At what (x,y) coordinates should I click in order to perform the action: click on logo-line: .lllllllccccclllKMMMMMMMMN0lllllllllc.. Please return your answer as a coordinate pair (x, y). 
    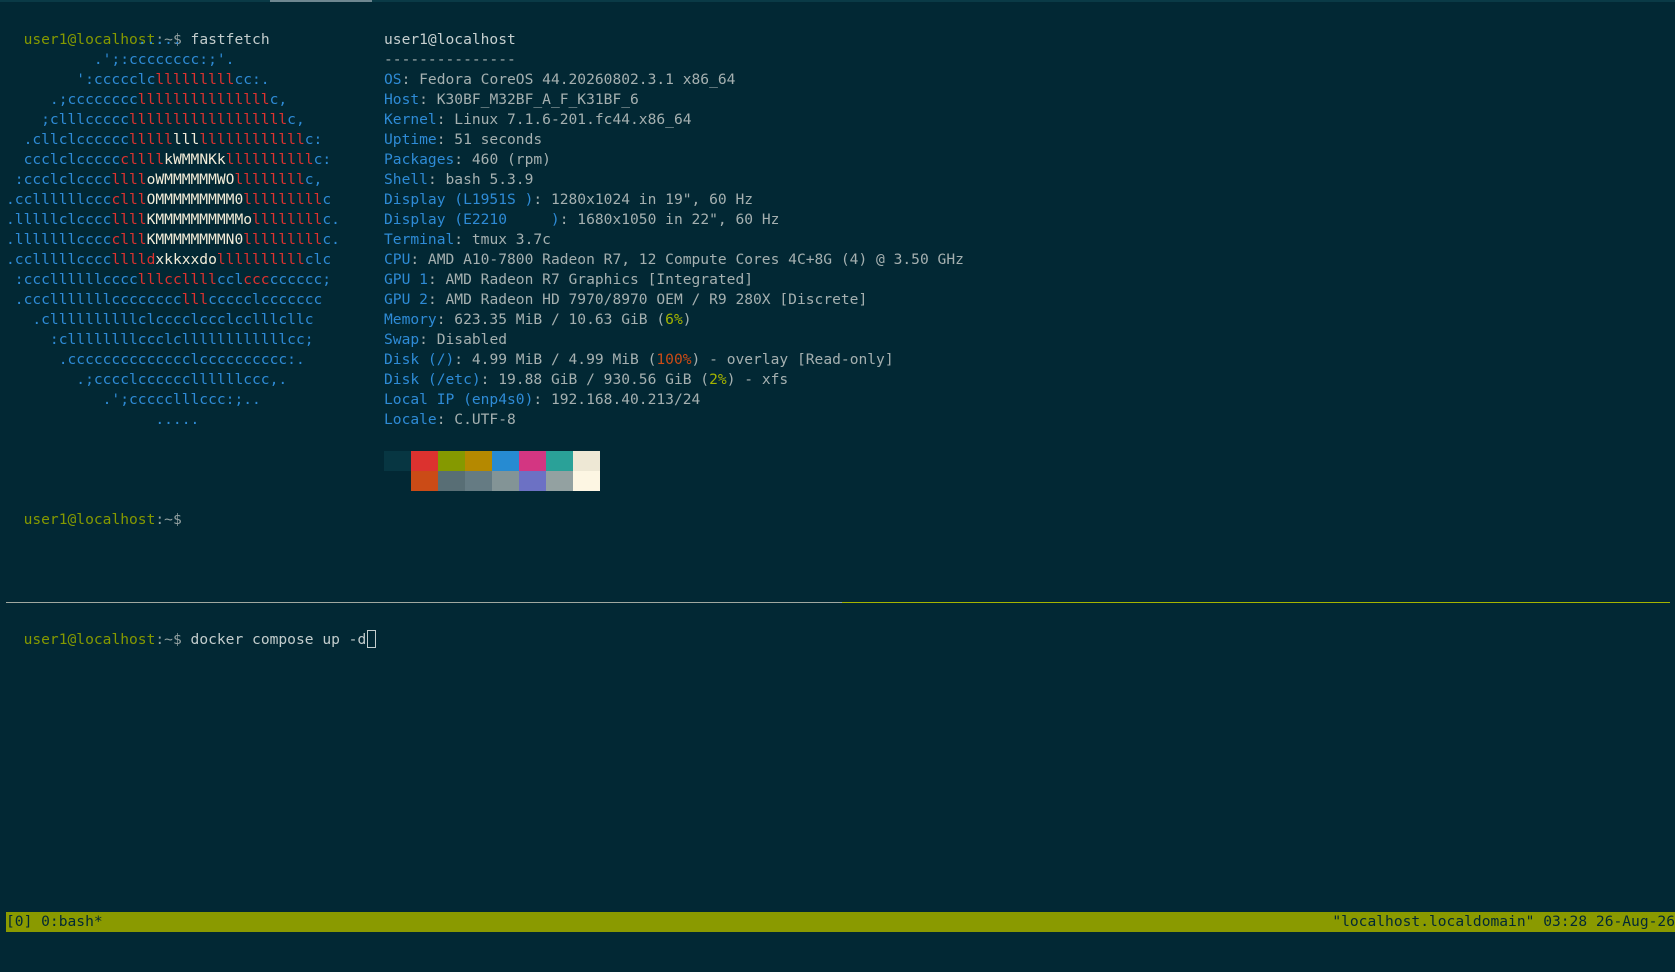
    Looking at the image, I should click on (181, 240).